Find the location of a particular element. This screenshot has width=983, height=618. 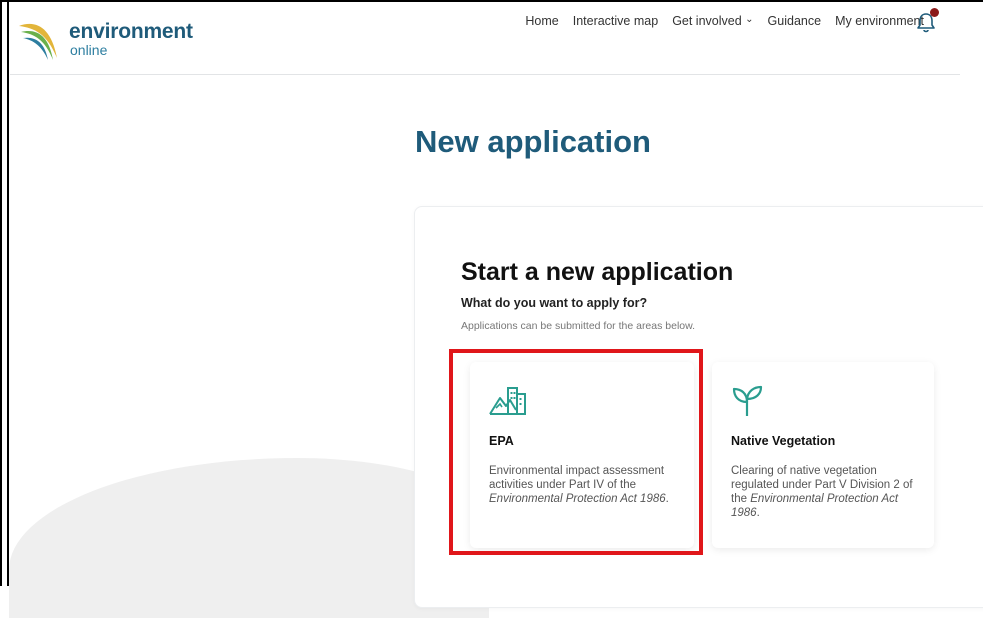

panel-subtitle: What do you want to apply for? is located at coordinates (554, 303).